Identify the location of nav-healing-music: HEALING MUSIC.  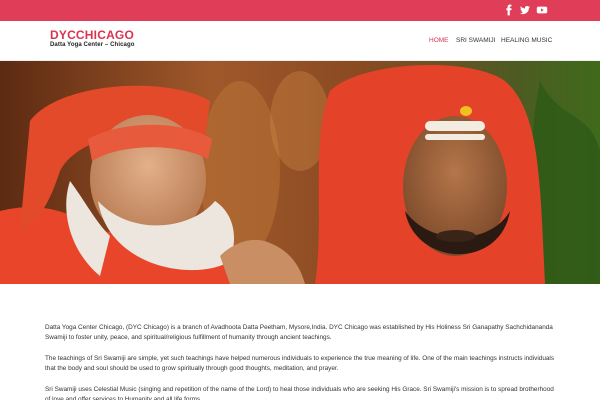
(526, 40).